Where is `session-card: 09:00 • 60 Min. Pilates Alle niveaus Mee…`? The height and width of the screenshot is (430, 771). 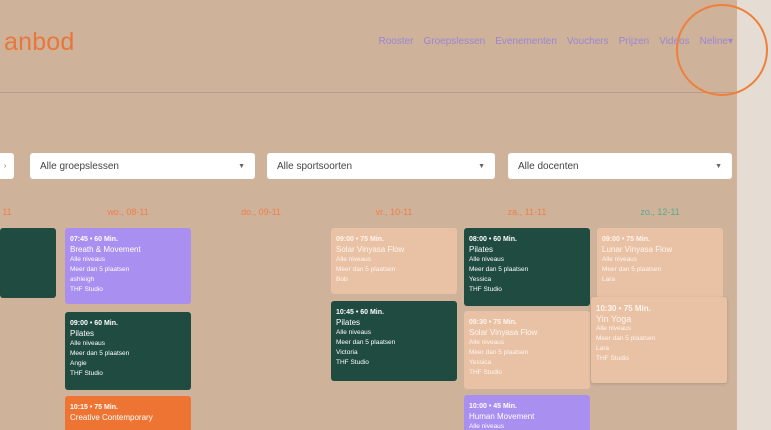 session-card: 09:00 • 60 Min. Pilates Alle niveaus Mee… is located at coordinates (128, 351).